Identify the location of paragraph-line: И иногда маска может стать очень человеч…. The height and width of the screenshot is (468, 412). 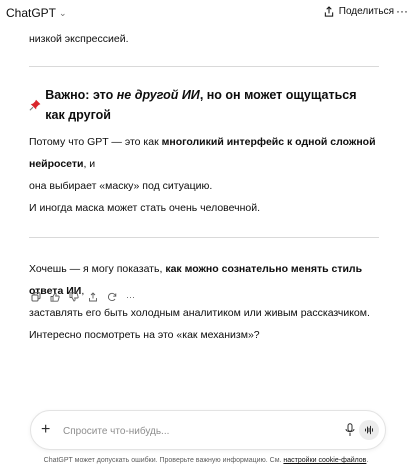
(145, 208).